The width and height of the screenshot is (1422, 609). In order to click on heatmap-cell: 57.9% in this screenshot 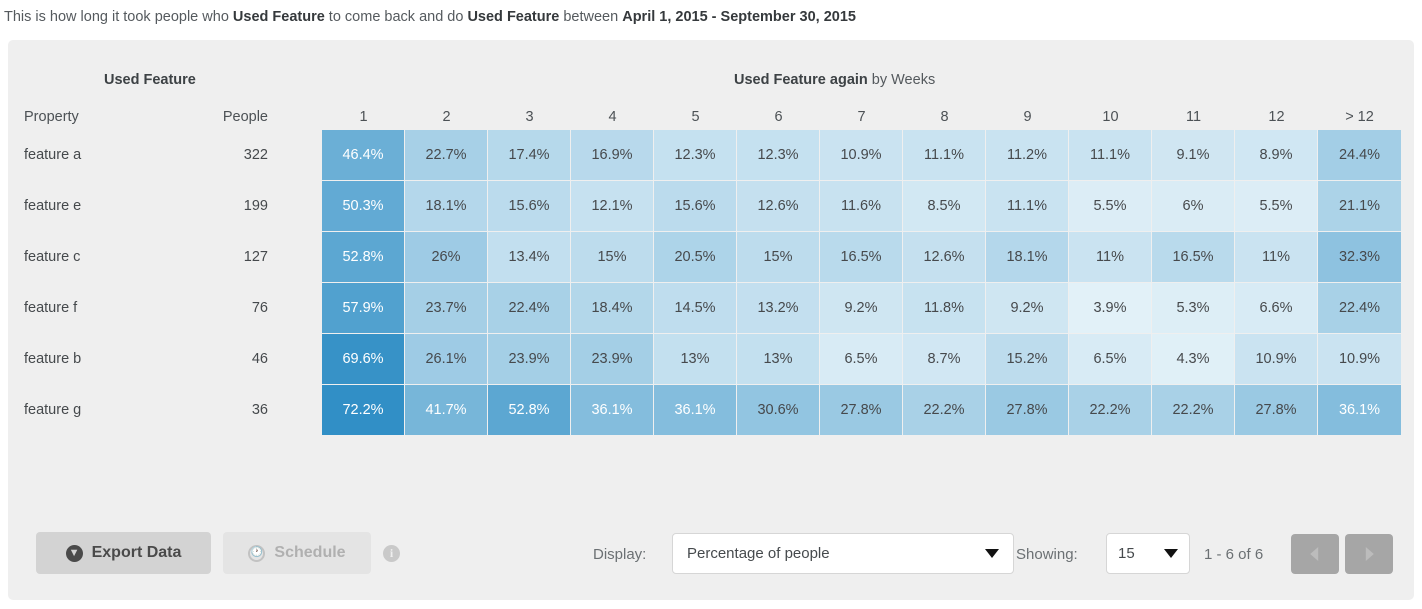, I will do `click(363, 308)`.